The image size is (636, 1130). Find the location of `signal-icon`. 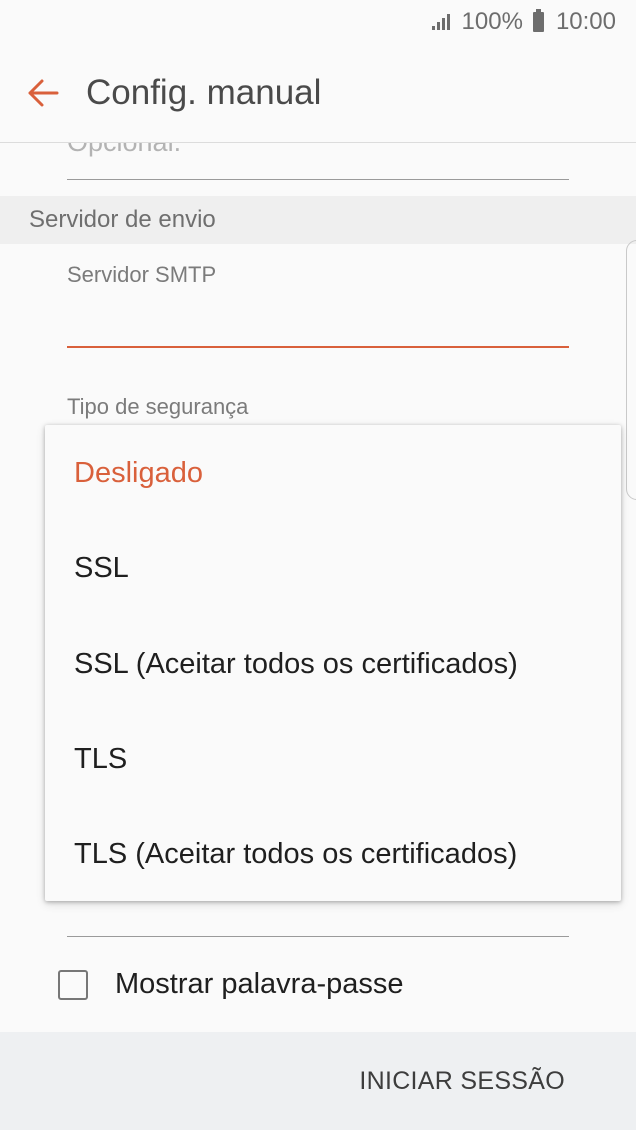

signal-icon is located at coordinates (440, 22).